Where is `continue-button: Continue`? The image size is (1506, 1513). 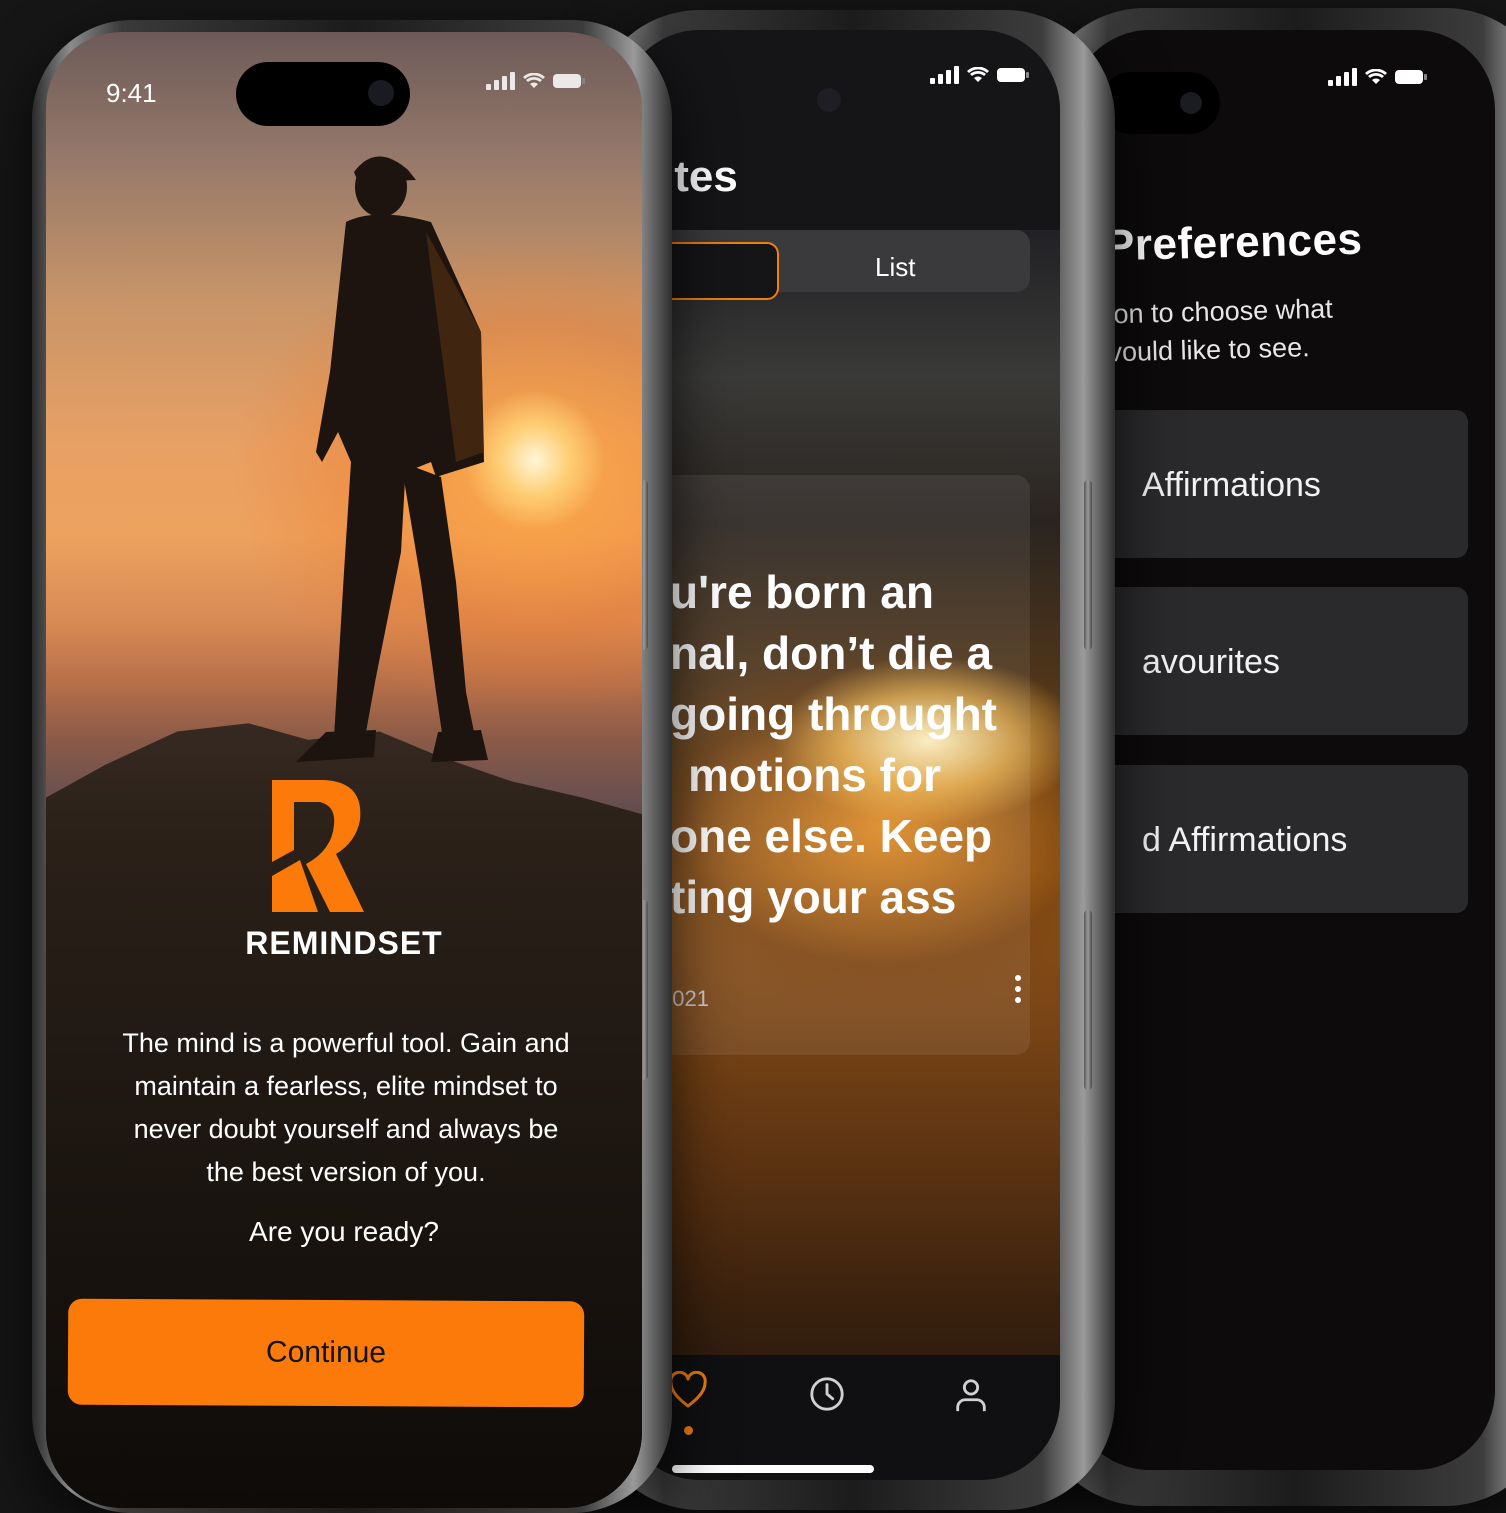
continue-button: Continue is located at coordinates (326, 1353).